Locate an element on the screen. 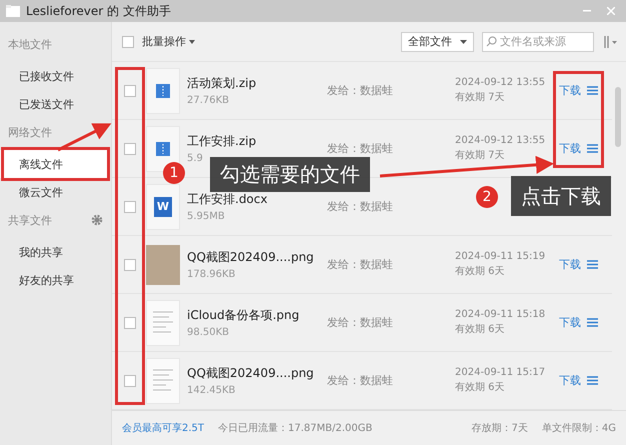 The image size is (626, 445). section-header: 网络文件 is located at coordinates (30, 132).